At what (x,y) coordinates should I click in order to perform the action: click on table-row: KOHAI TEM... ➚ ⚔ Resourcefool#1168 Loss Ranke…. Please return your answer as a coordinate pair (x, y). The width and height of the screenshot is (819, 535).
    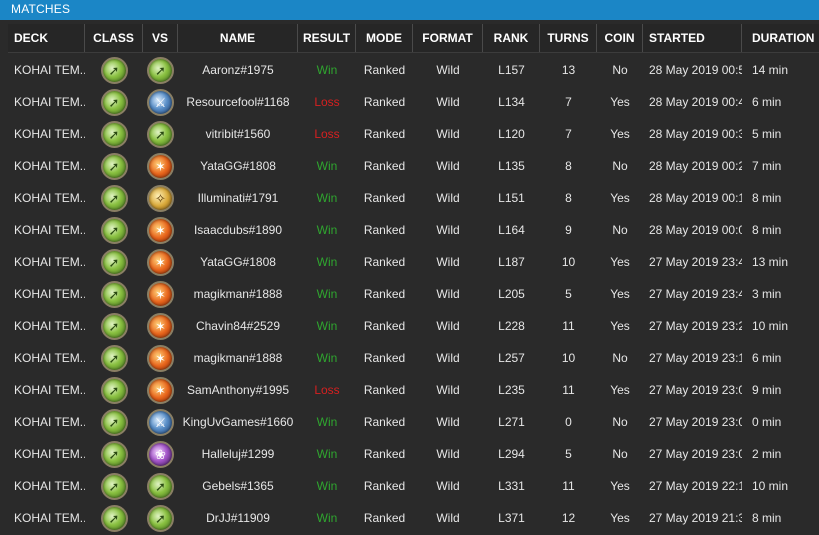
    Looking at the image, I should click on (413, 102).